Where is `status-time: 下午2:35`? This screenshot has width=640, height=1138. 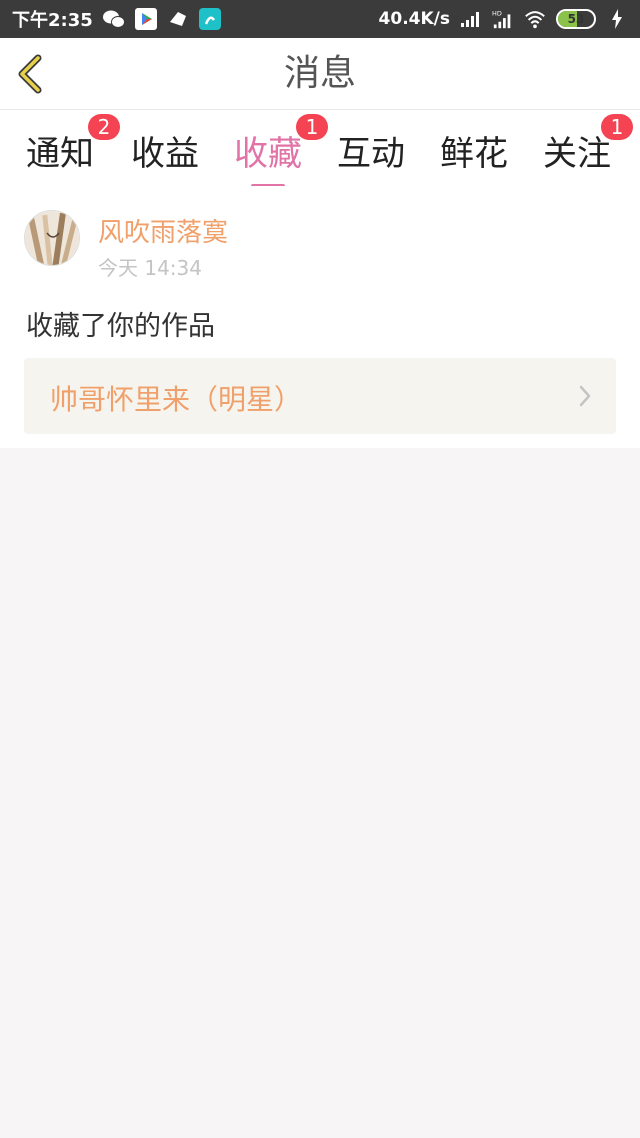 status-time: 下午2:35 is located at coordinates (52, 20).